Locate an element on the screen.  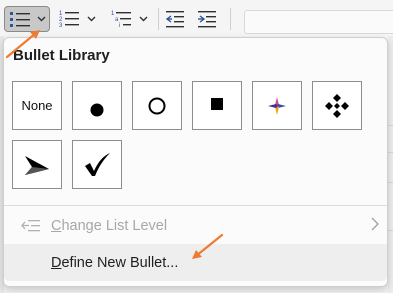
numbered-list-icon: 1 2 3 is located at coordinates (69, 20).